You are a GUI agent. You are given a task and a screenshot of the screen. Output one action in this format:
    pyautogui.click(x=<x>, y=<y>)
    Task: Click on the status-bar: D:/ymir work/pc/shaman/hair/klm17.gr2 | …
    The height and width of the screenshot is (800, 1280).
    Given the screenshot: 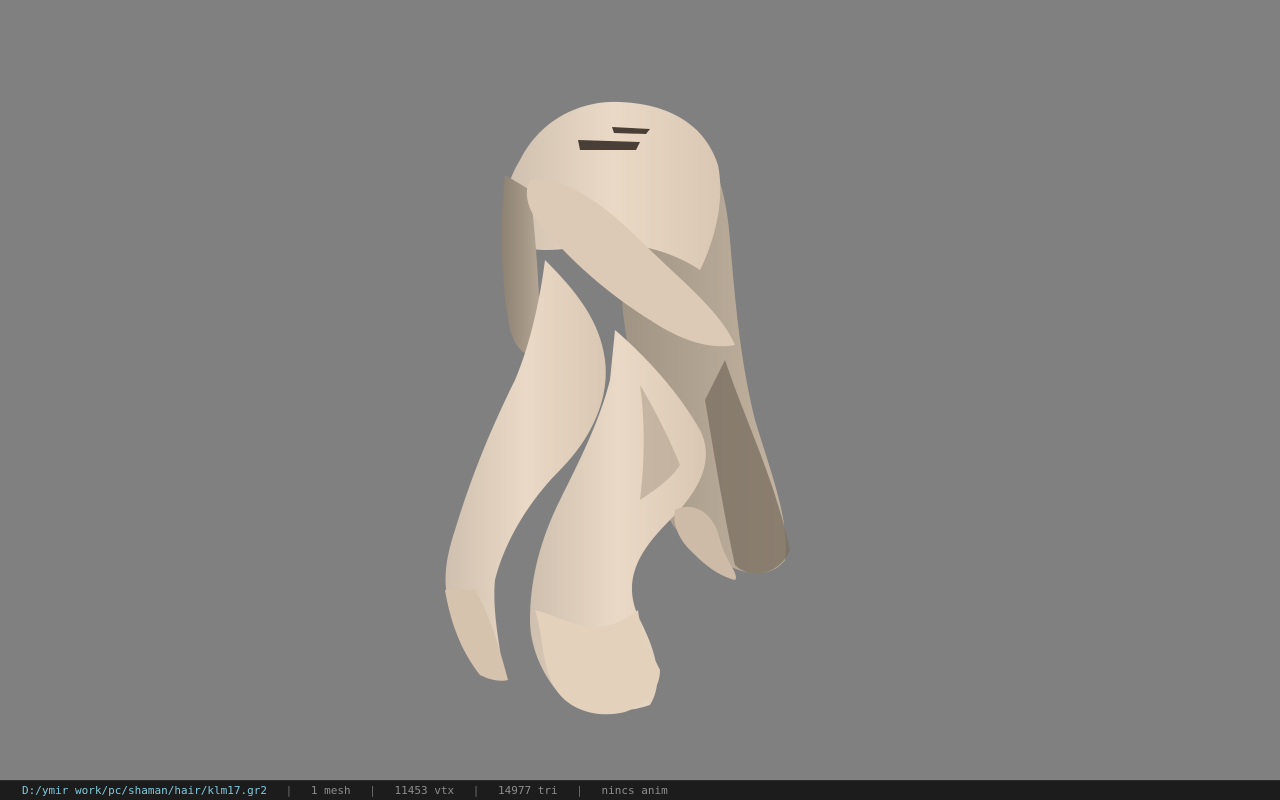 What is the action you would take?
    pyautogui.click(x=640, y=790)
    